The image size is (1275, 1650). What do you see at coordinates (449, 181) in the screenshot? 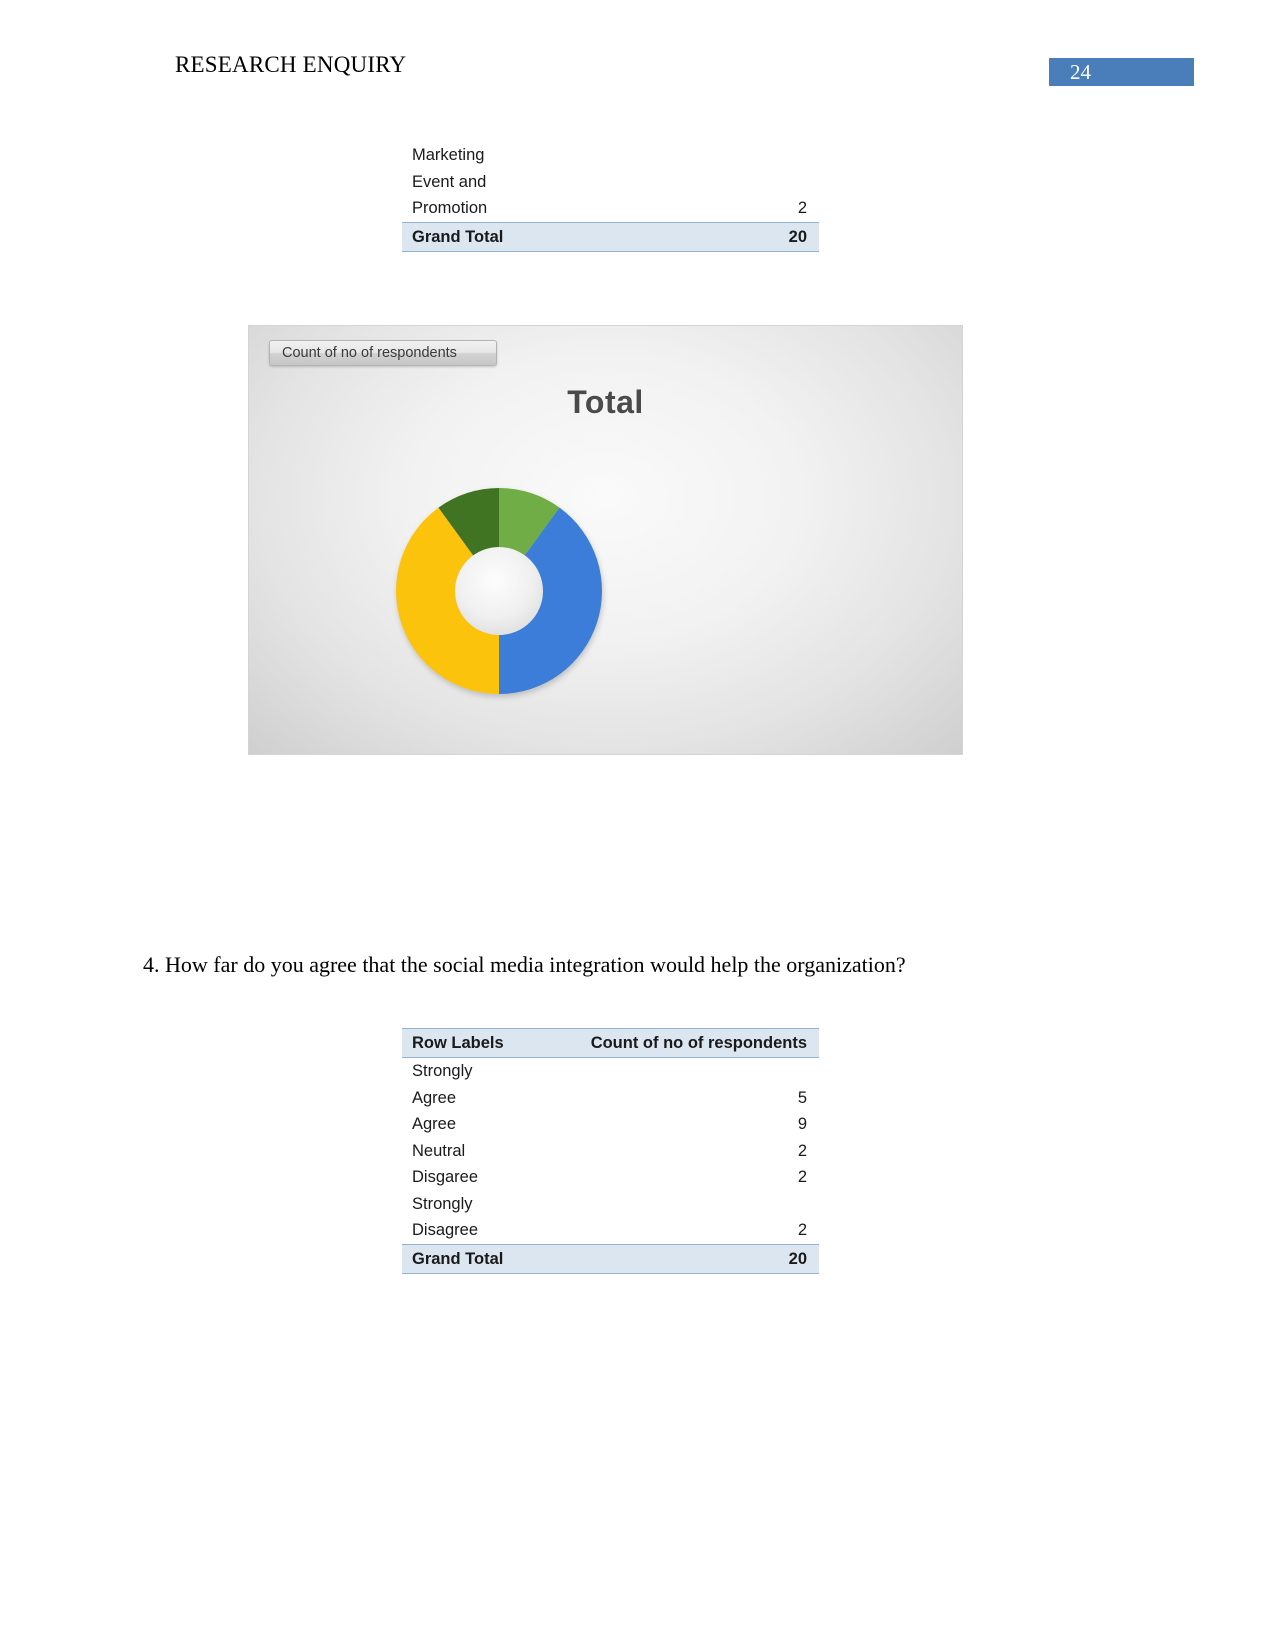
I see `row-label: Event and` at bounding box center [449, 181].